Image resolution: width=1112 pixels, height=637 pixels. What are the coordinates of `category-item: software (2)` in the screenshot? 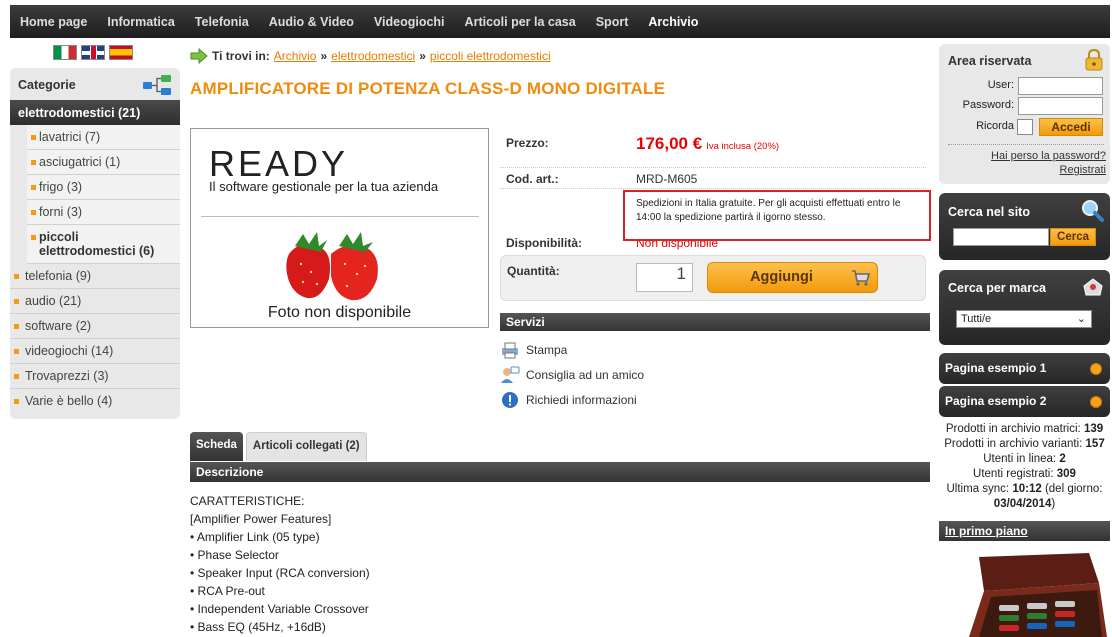 It's located at (95, 326).